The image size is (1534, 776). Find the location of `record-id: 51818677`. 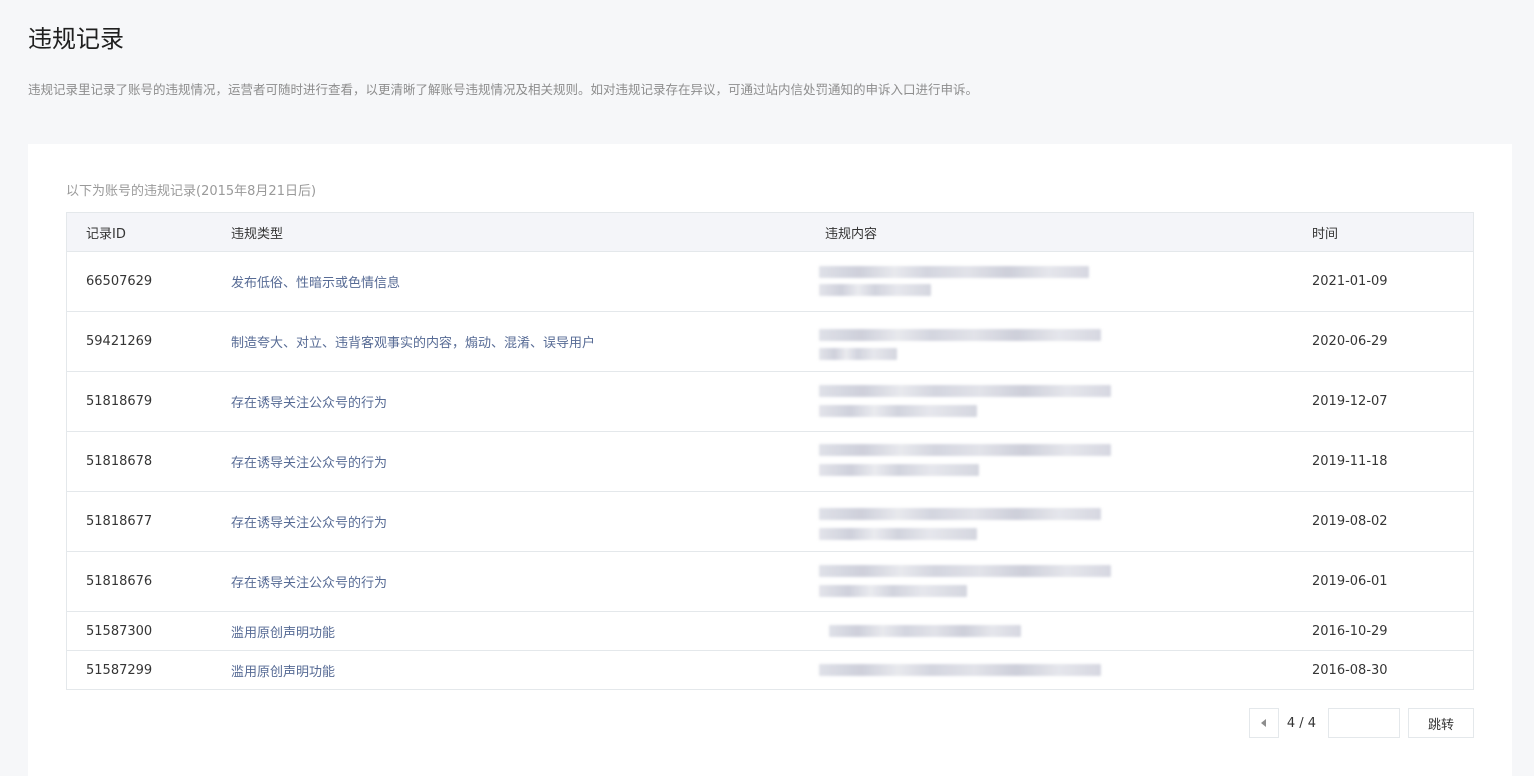

record-id: 51818677 is located at coordinates (119, 521).